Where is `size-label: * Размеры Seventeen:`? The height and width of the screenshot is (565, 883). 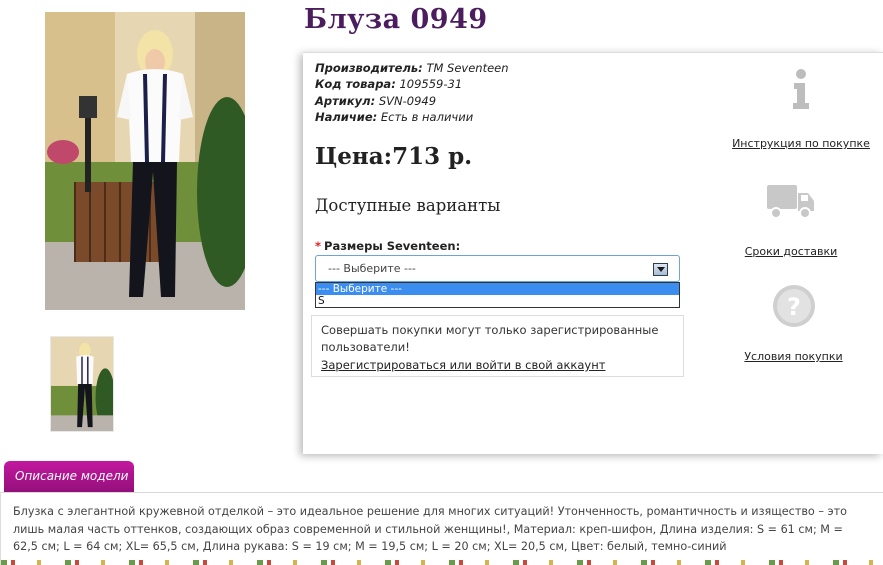 size-label: * Размеры Seventeen: is located at coordinates (387, 246).